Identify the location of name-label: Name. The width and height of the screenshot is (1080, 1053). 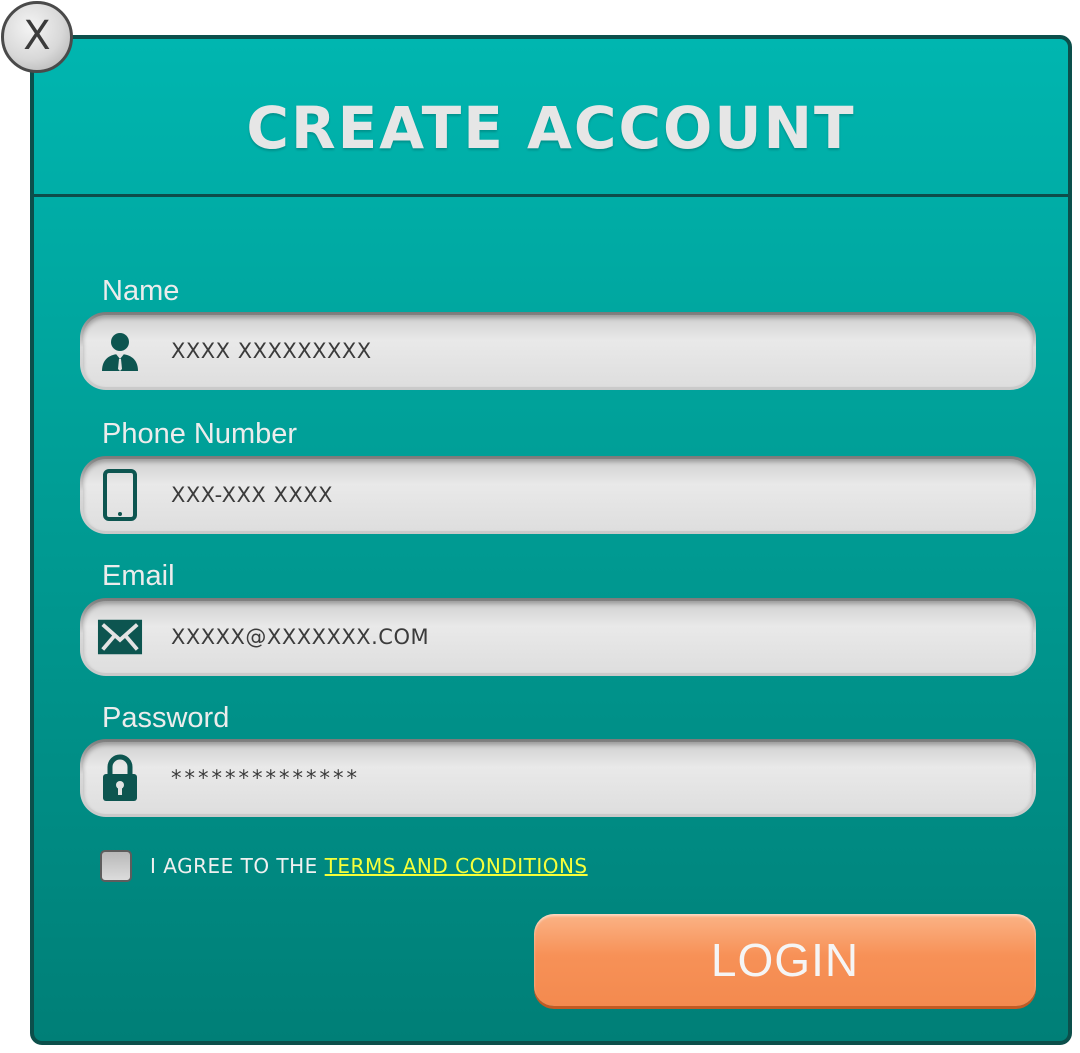
(141, 291).